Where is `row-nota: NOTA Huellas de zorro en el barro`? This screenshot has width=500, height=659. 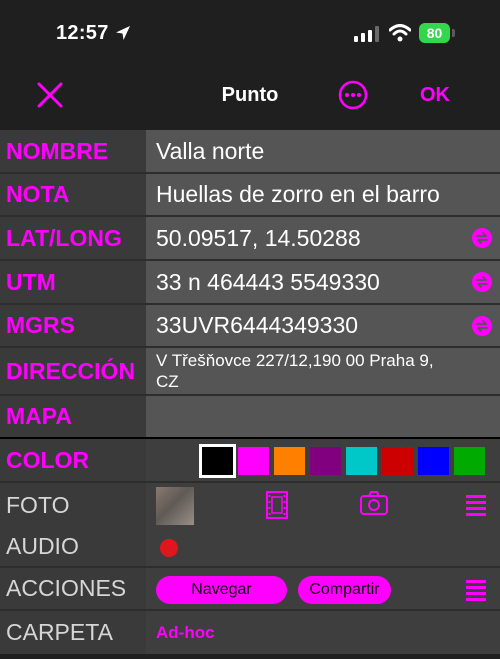 row-nota: NOTA Huellas de zorro en el barro is located at coordinates (250, 195).